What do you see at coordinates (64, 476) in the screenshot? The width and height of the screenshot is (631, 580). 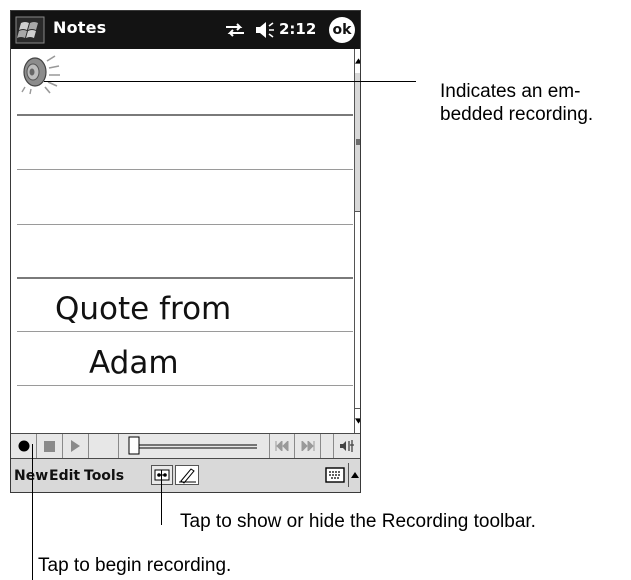 I see `menu-edit: Edit` at bounding box center [64, 476].